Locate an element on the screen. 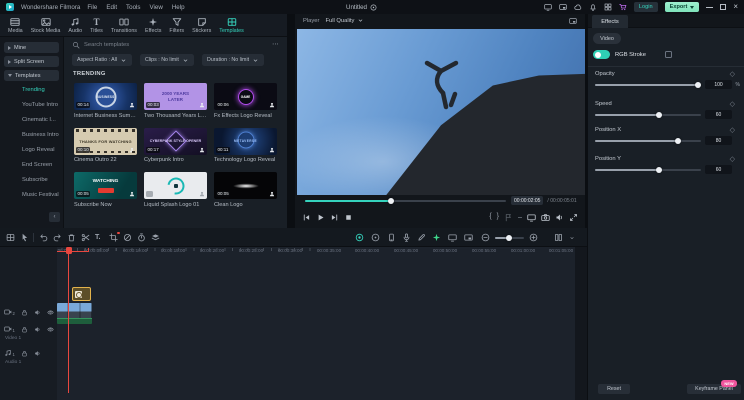 The image size is (744, 400). text-tool-icon: T. is located at coordinates (97, 237).